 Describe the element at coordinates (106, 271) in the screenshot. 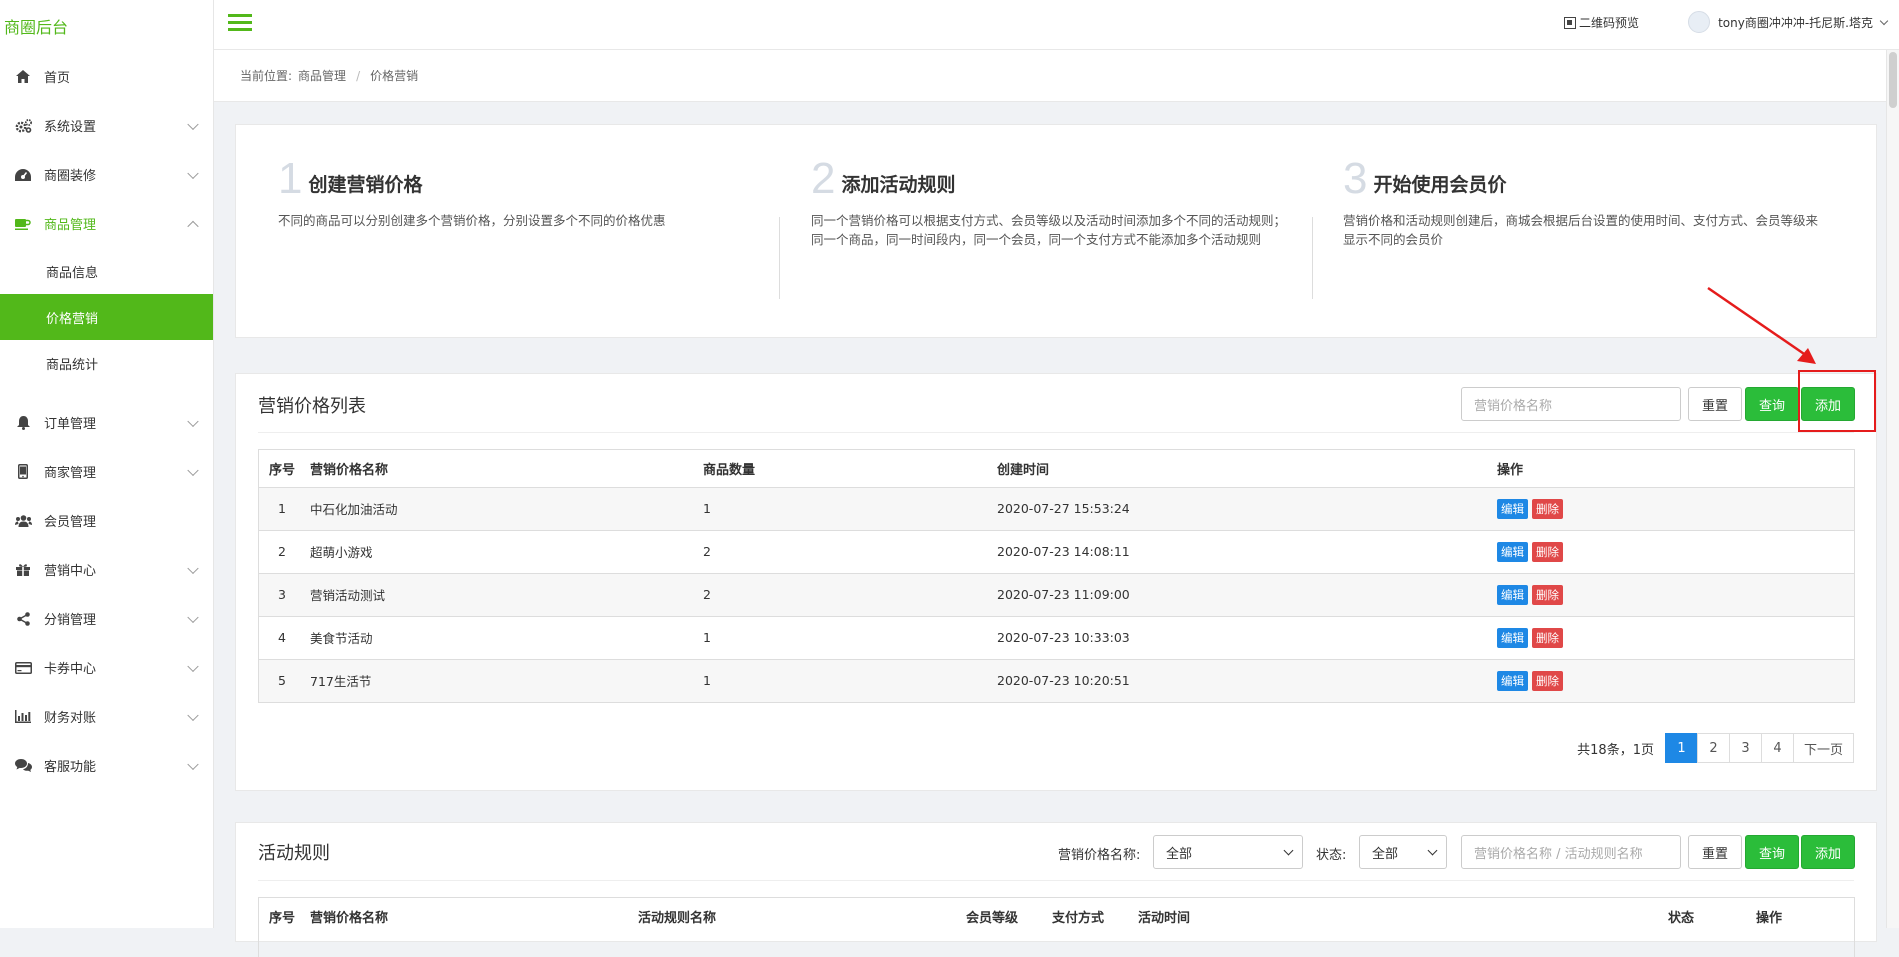

I see `sidebar-subitem-product-info: 商品信息` at that location.